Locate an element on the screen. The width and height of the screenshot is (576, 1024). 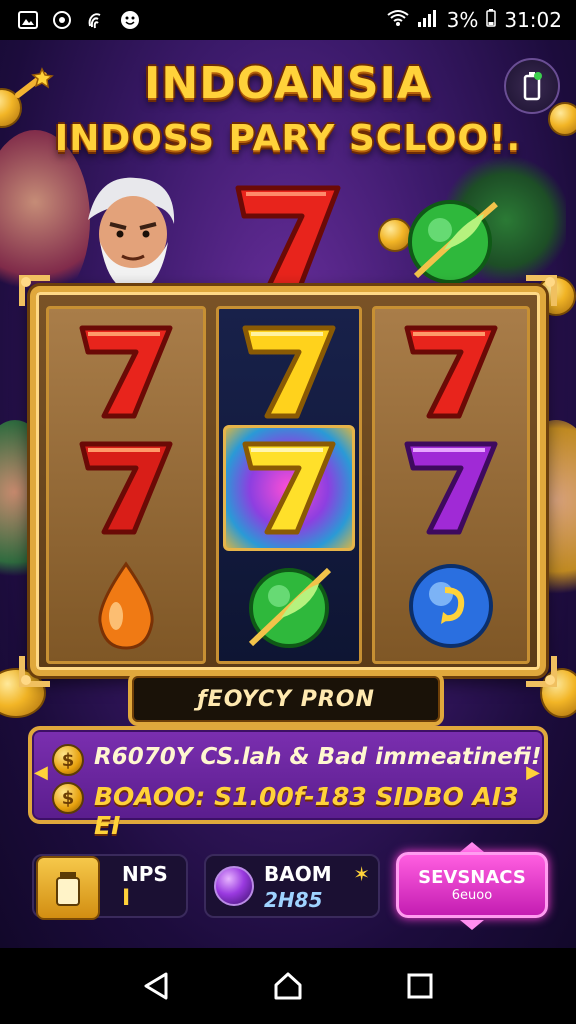
nps-label: NPS is located at coordinates (145, 874).